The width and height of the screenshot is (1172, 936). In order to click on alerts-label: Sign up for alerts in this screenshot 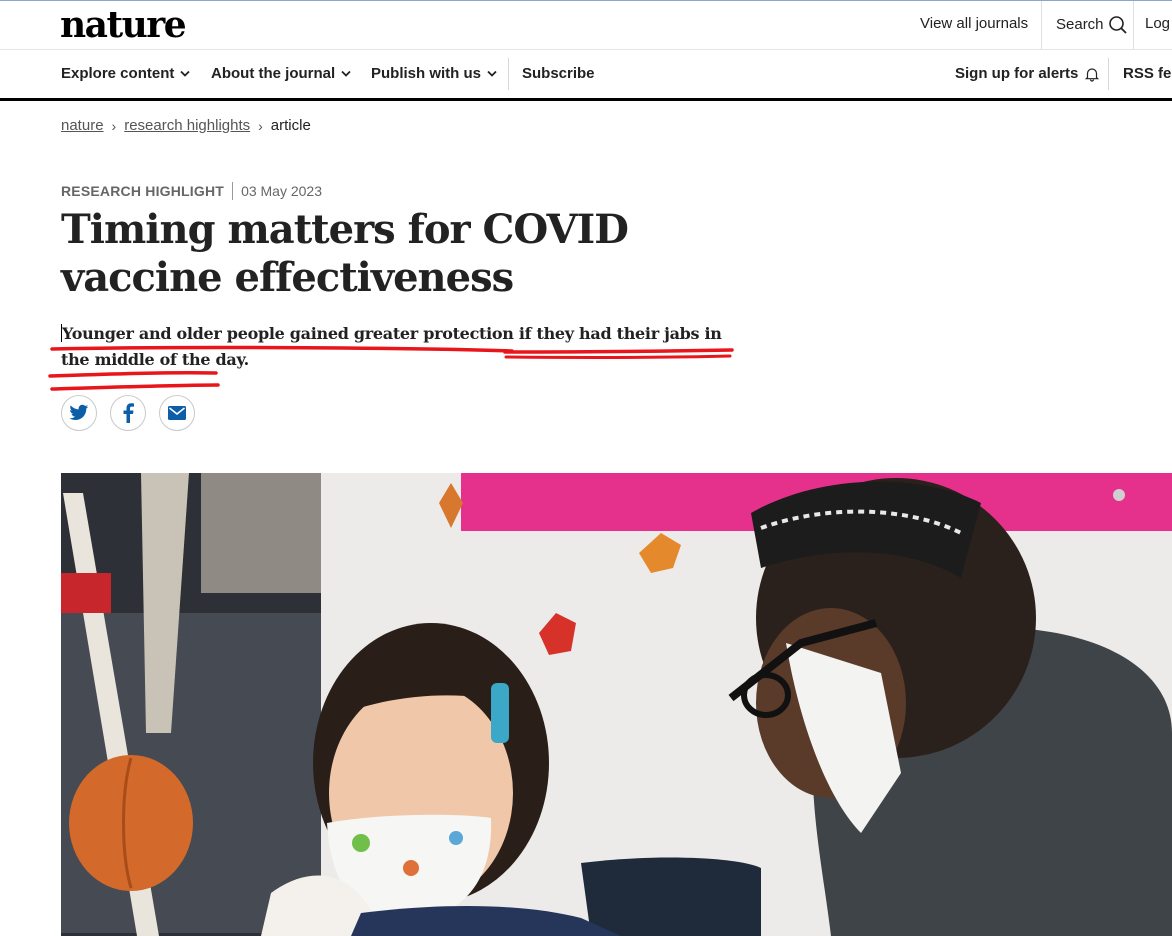, I will do `click(1017, 73)`.